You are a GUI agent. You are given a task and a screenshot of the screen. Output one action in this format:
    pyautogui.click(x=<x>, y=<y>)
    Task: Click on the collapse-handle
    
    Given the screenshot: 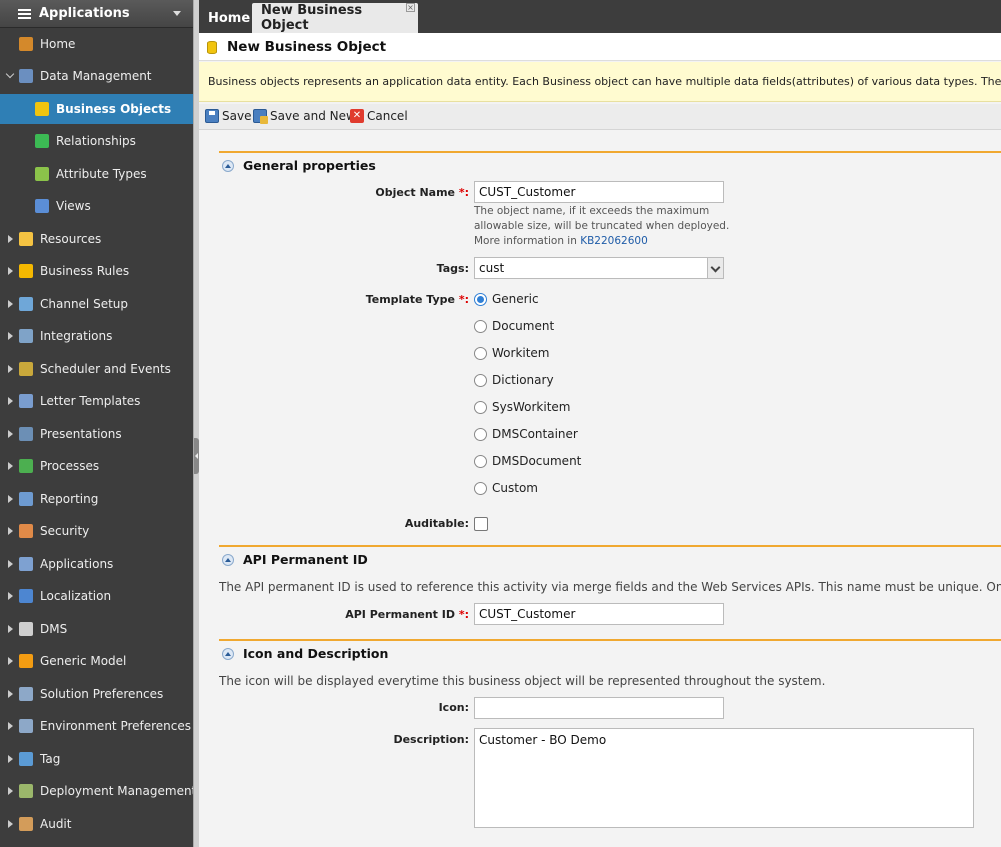 What is the action you would take?
    pyautogui.click(x=196, y=456)
    